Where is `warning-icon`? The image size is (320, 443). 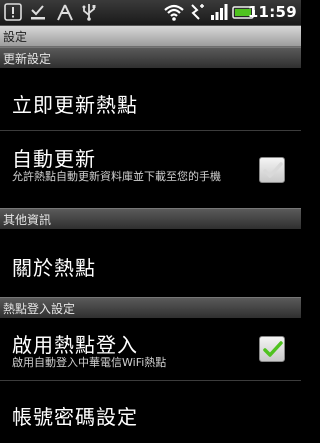
warning-icon is located at coordinates (13, 12).